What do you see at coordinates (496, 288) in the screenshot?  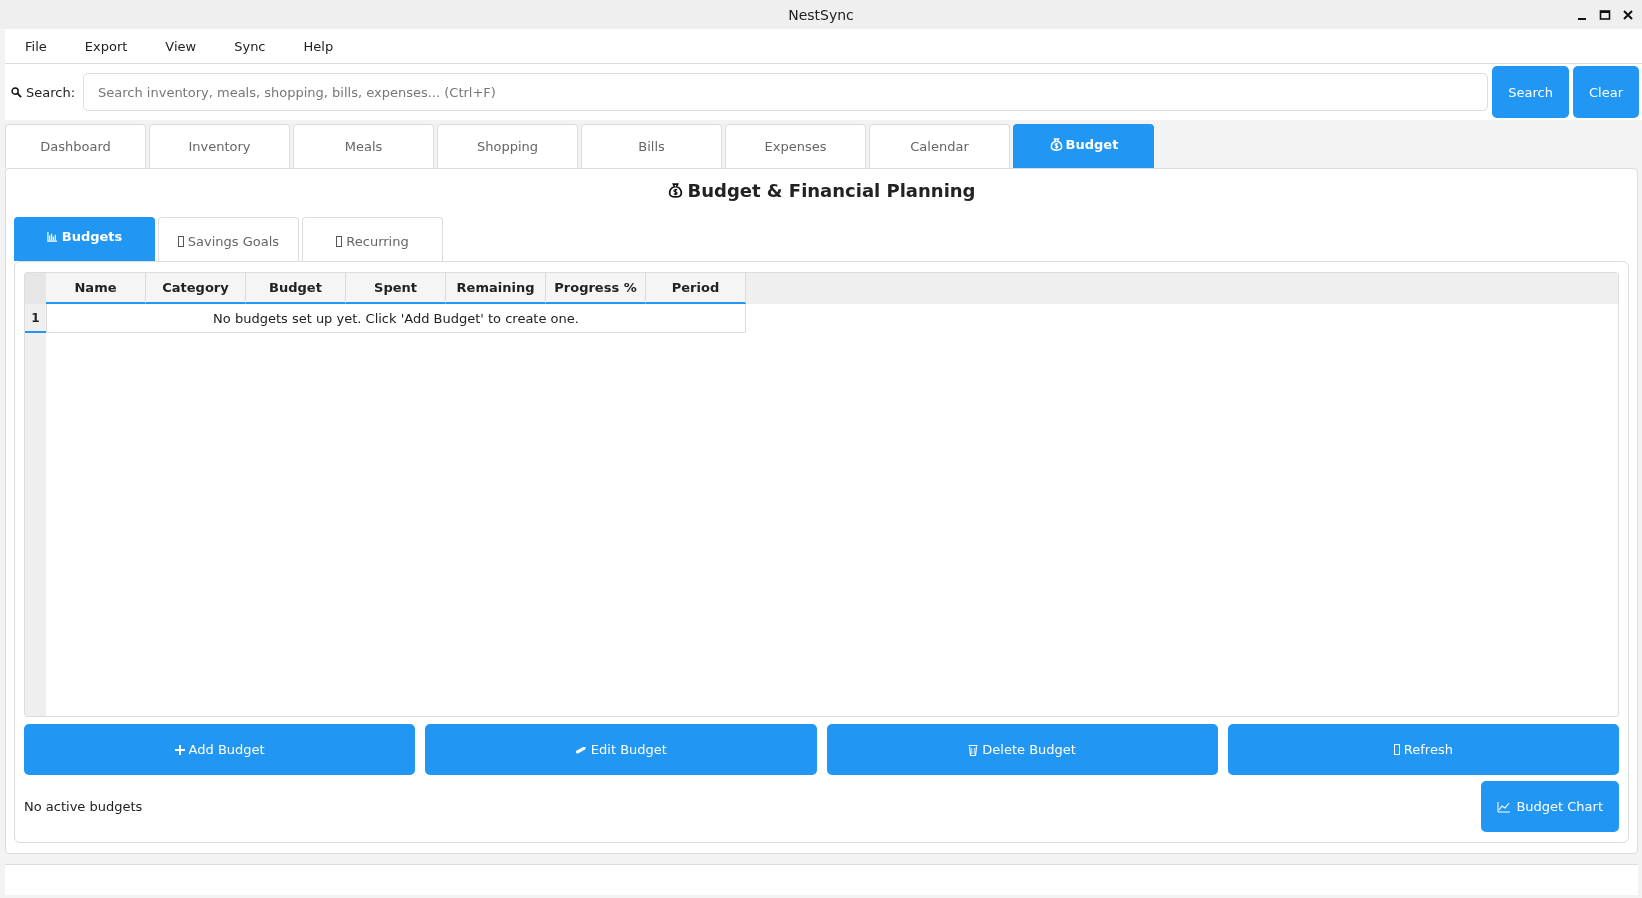 I see `column-header: Remaining` at bounding box center [496, 288].